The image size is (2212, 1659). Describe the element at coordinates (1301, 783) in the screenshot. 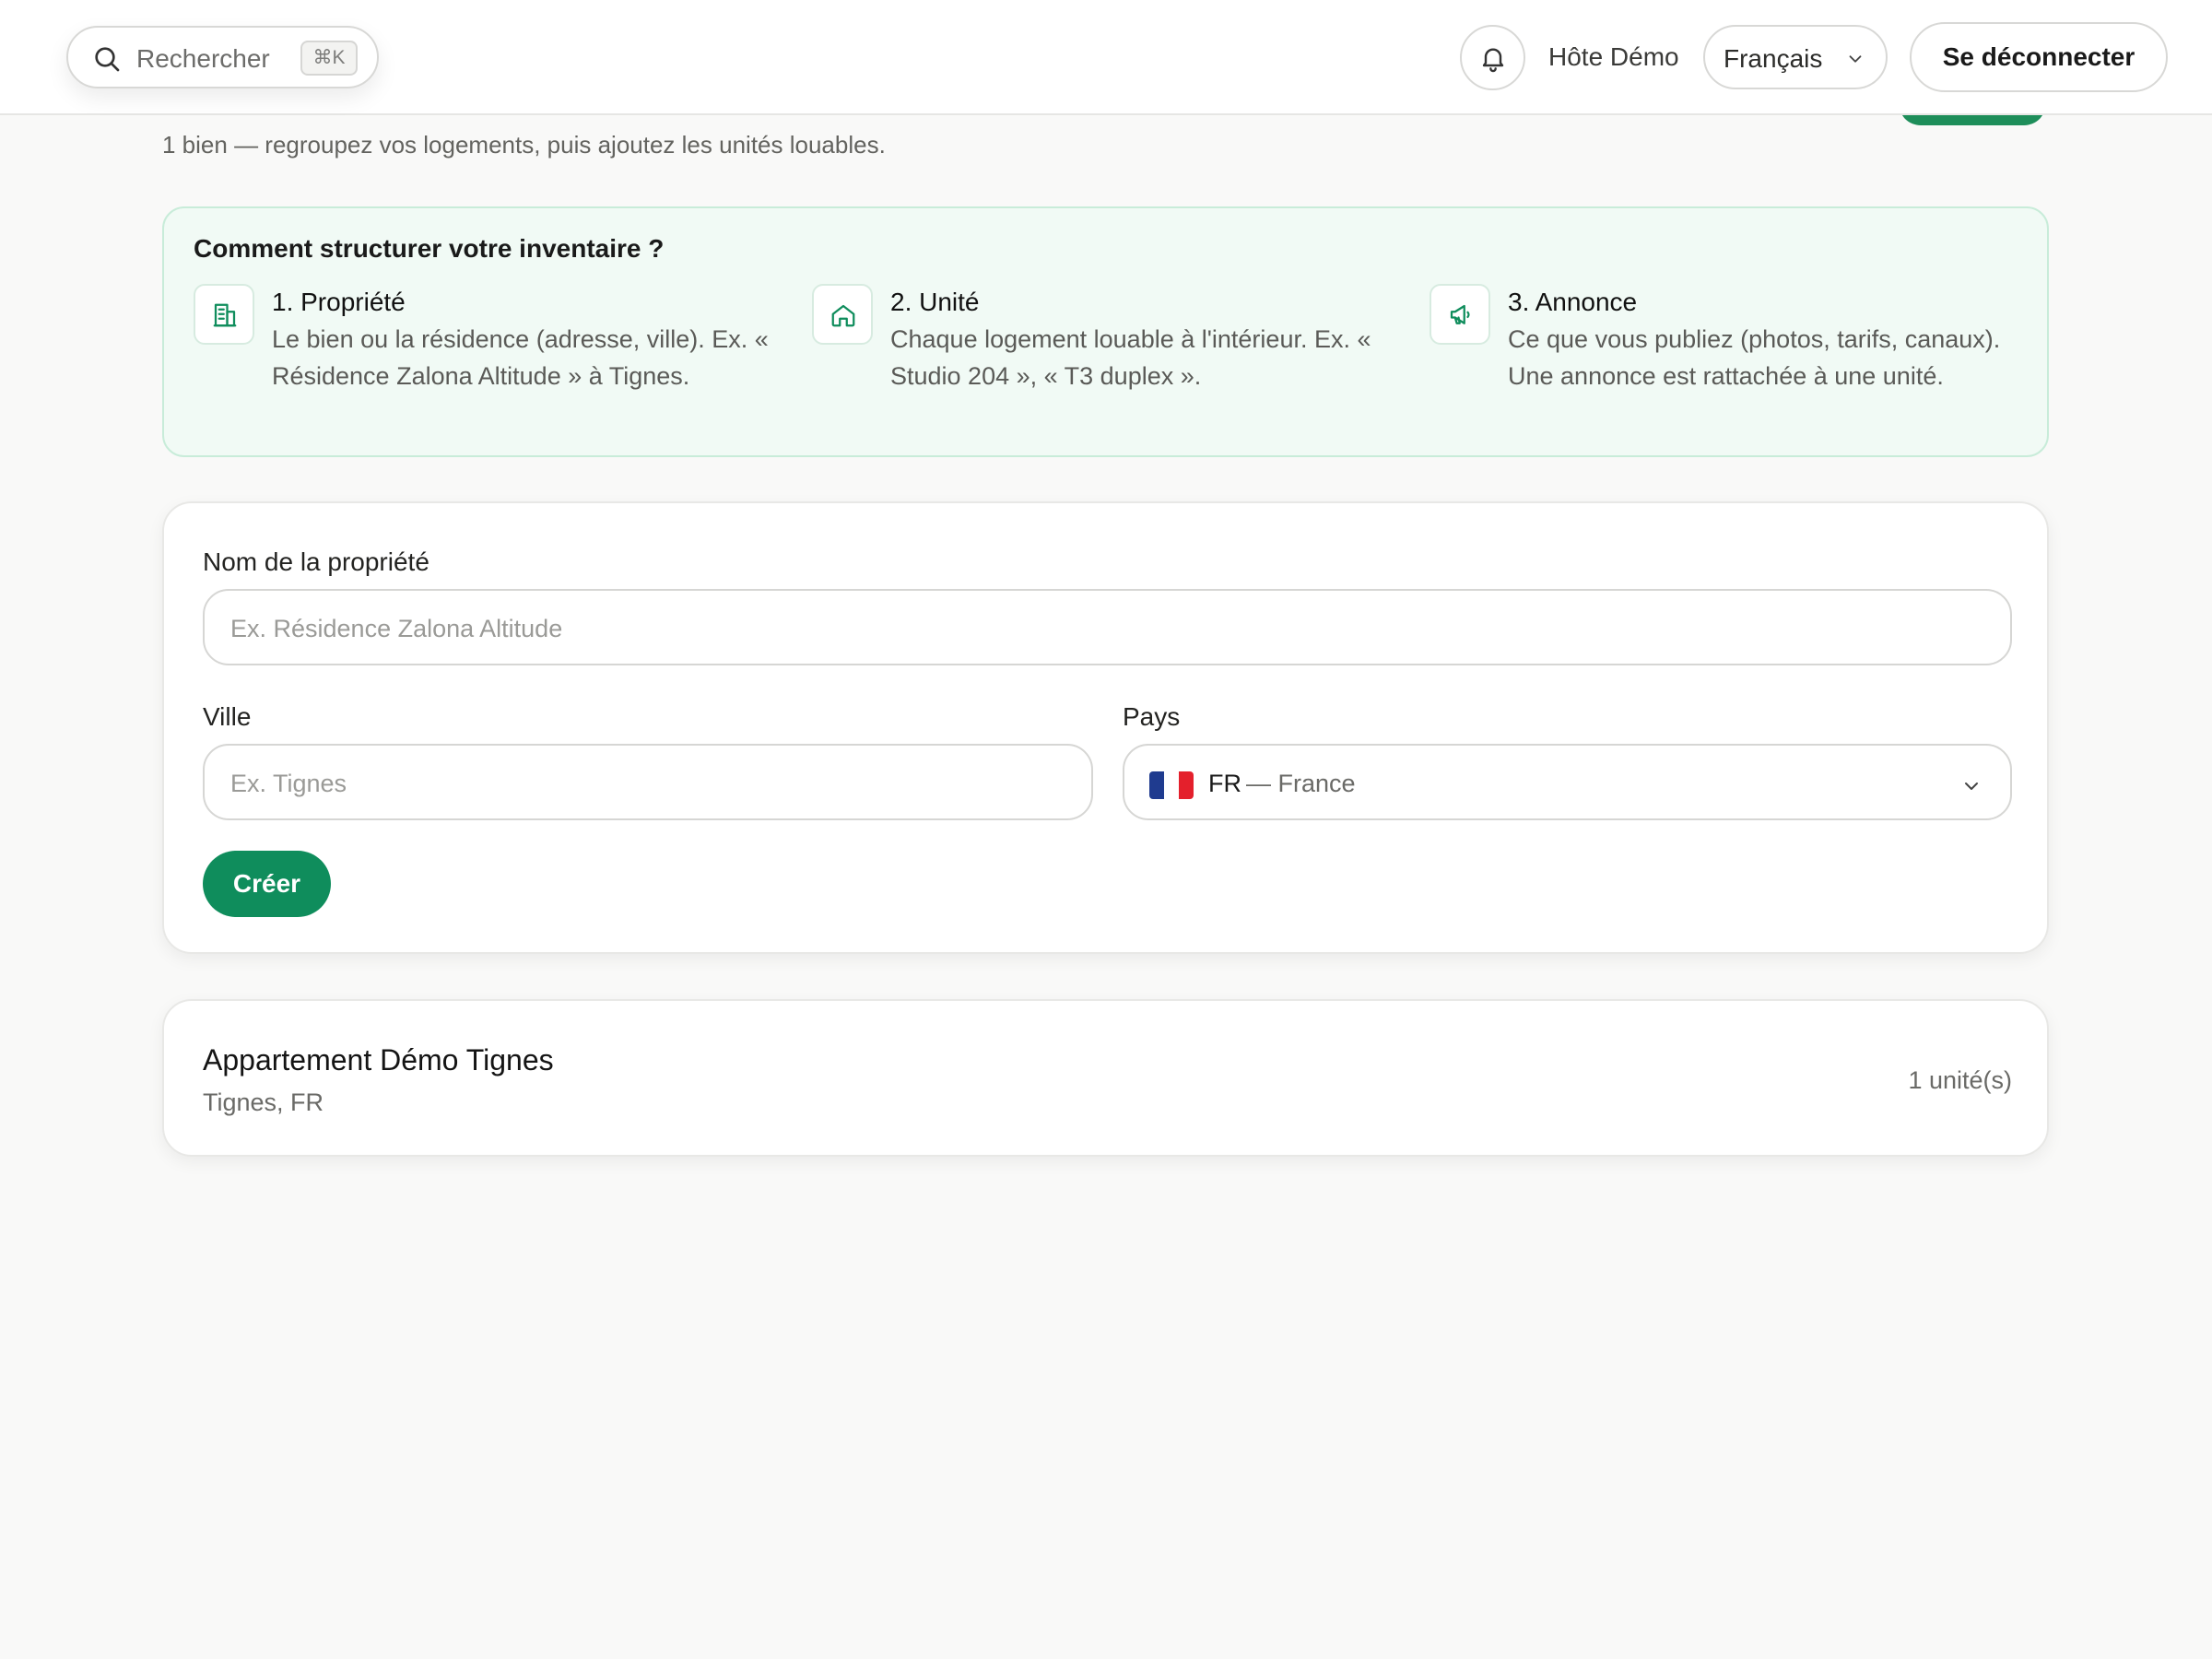

I see `country-name: — France` at that location.